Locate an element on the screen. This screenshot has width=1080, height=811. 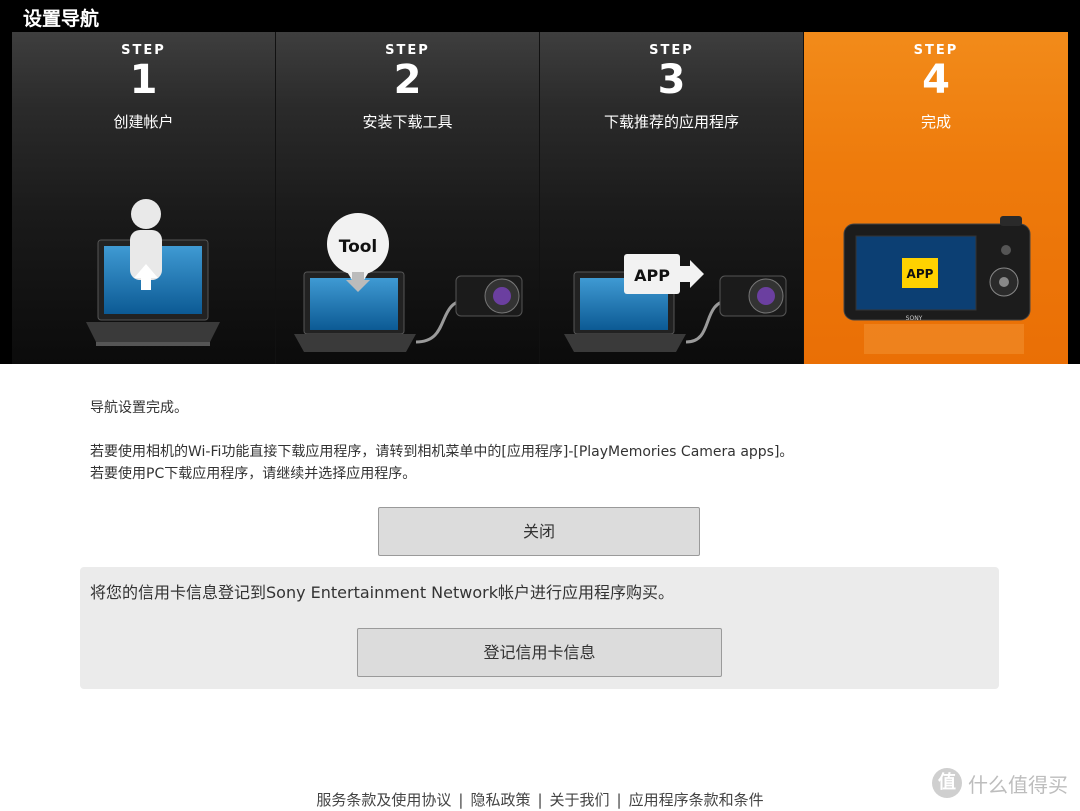
window-title: 设置导航 is located at coordinates (61, 19).